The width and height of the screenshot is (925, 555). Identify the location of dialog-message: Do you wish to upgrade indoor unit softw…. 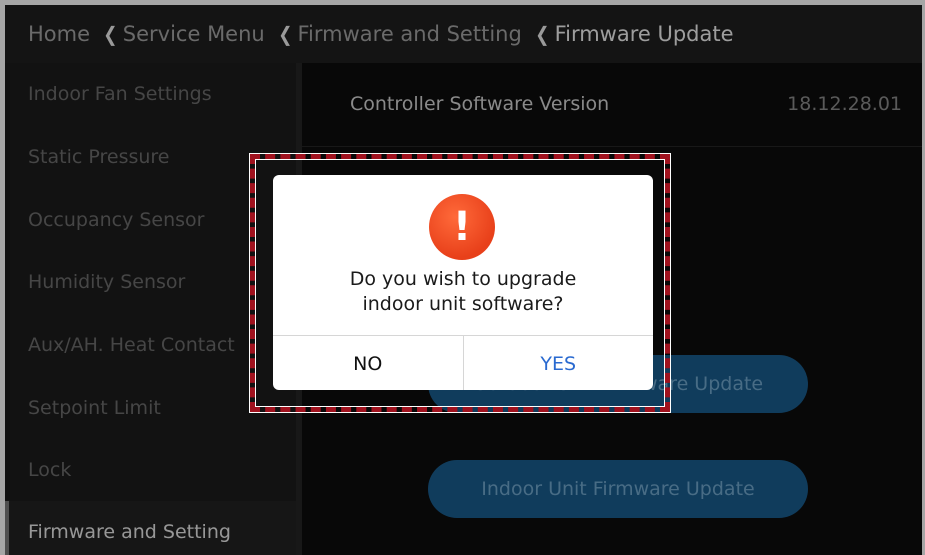
(463, 292).